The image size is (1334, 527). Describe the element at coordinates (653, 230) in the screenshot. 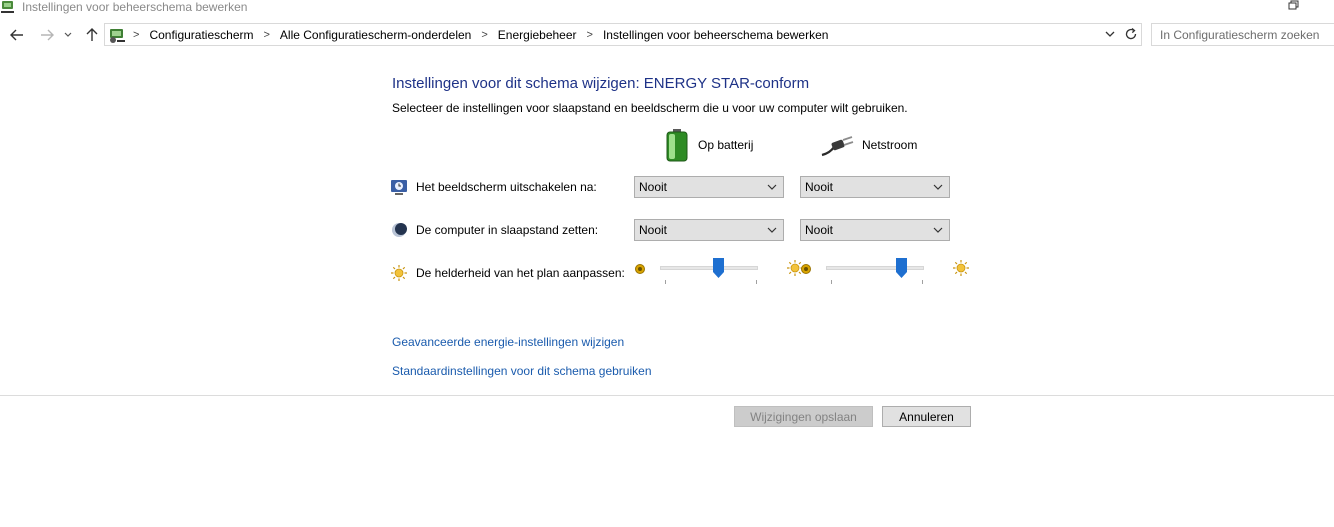

I see `sleep-battery-value: Nooit` at that location.